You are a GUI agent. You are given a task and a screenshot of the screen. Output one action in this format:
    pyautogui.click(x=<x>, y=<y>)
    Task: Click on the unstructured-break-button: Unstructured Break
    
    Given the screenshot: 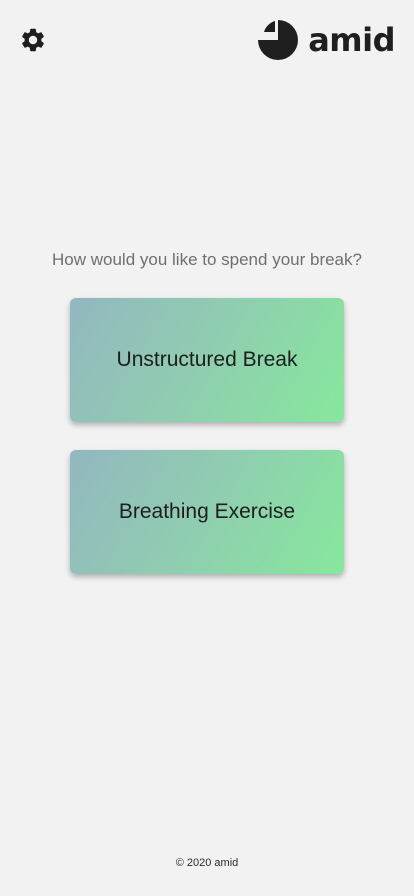 What is the action you would take?
    pyautogui.click(x=207, y=360)
    